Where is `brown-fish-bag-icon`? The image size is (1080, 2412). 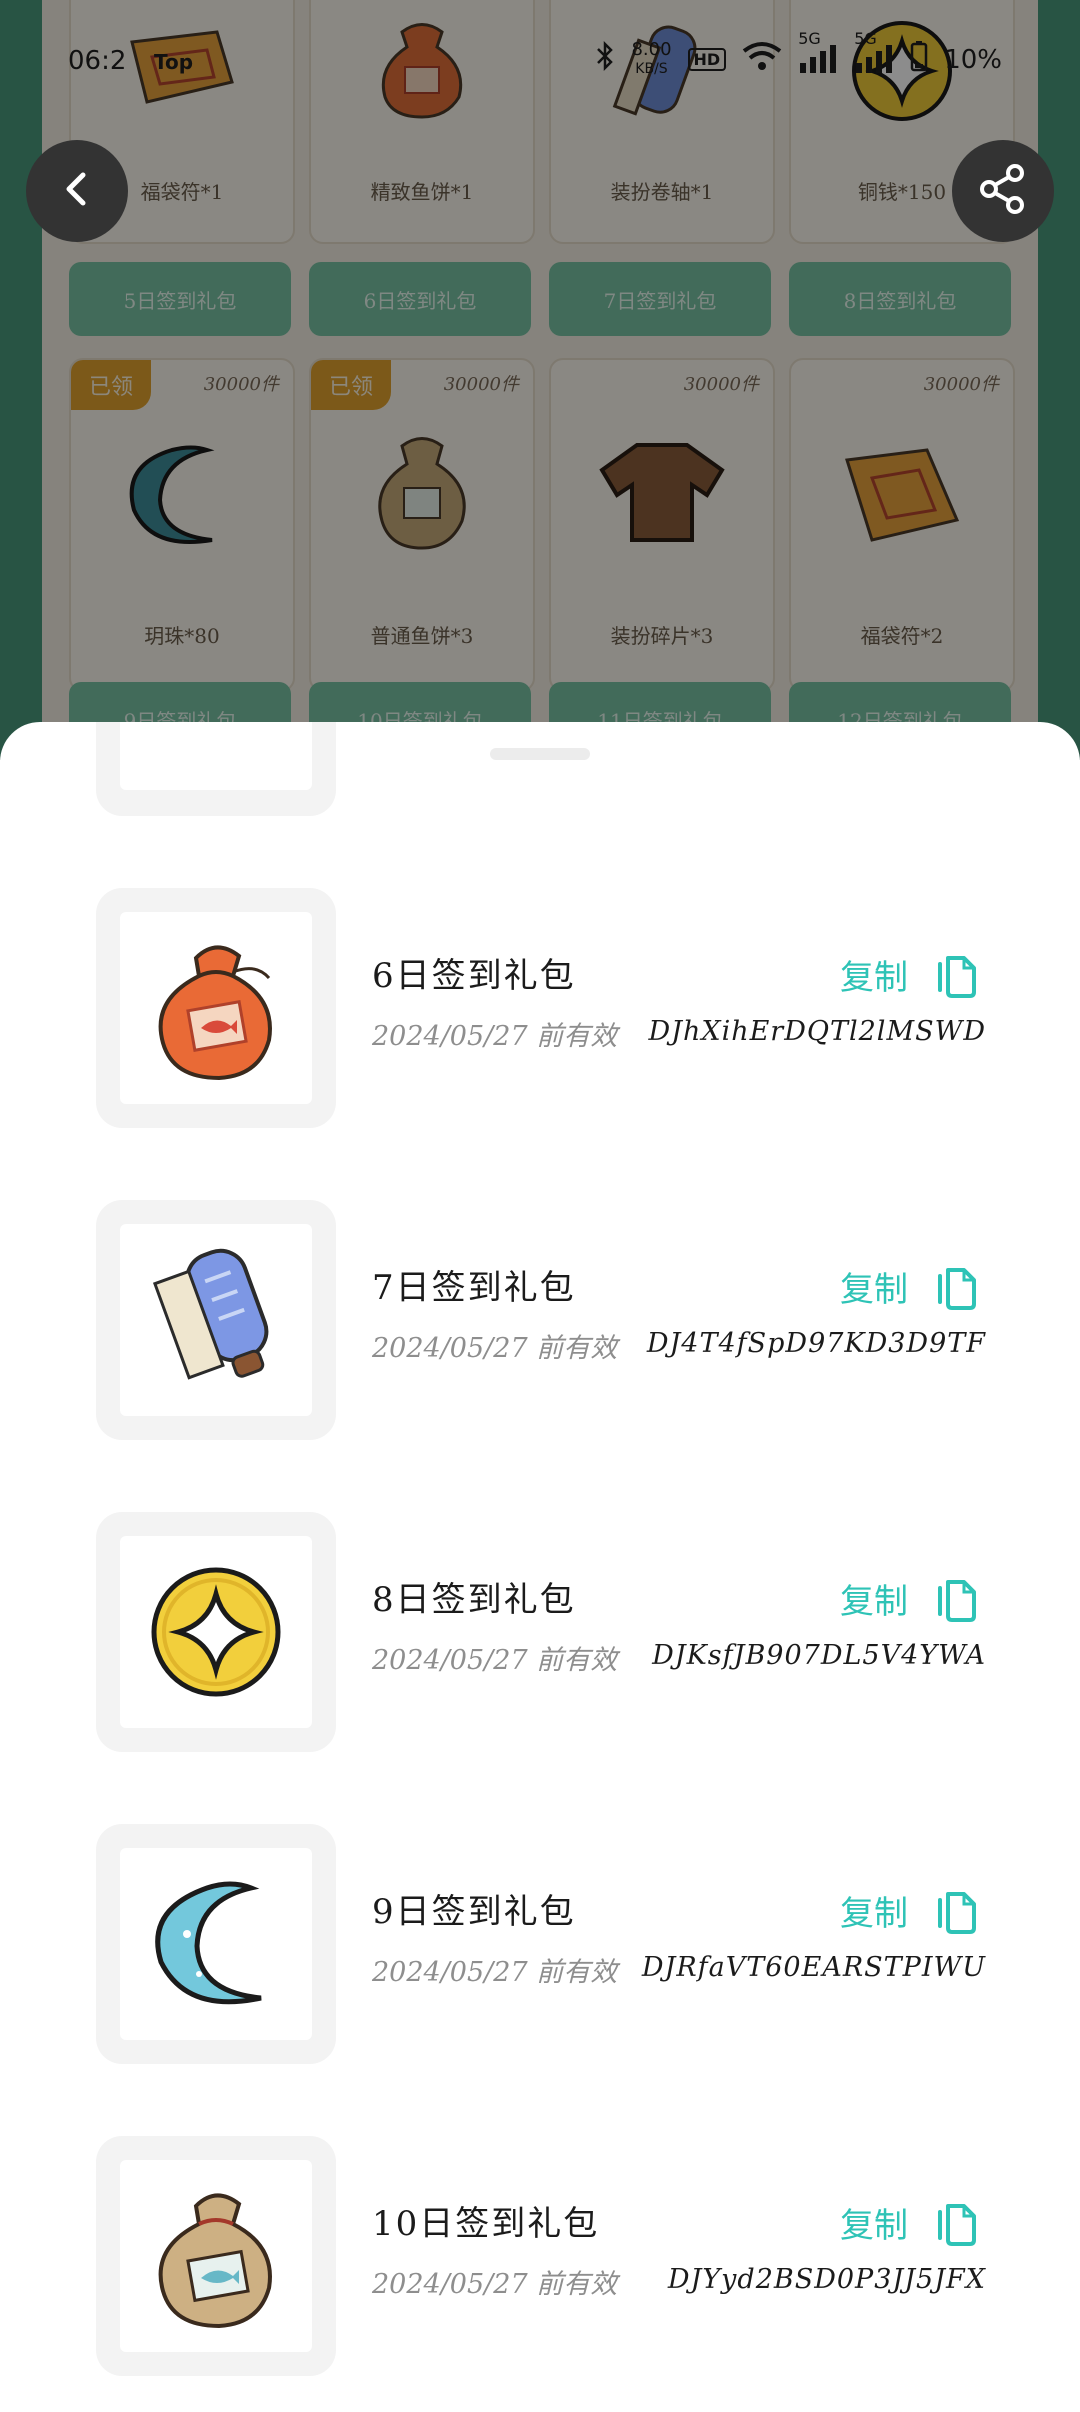 brown-fish-bag-icon is located at coordinates (216, 2256).